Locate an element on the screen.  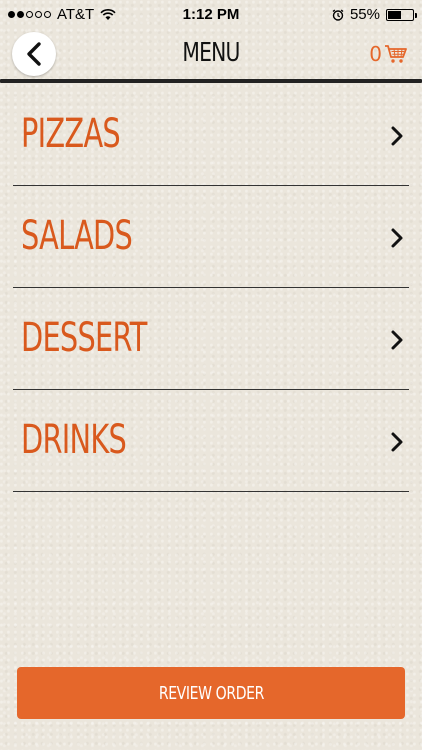
review-order-label: REVIEW ORDER is located at coordinates (211, 693).